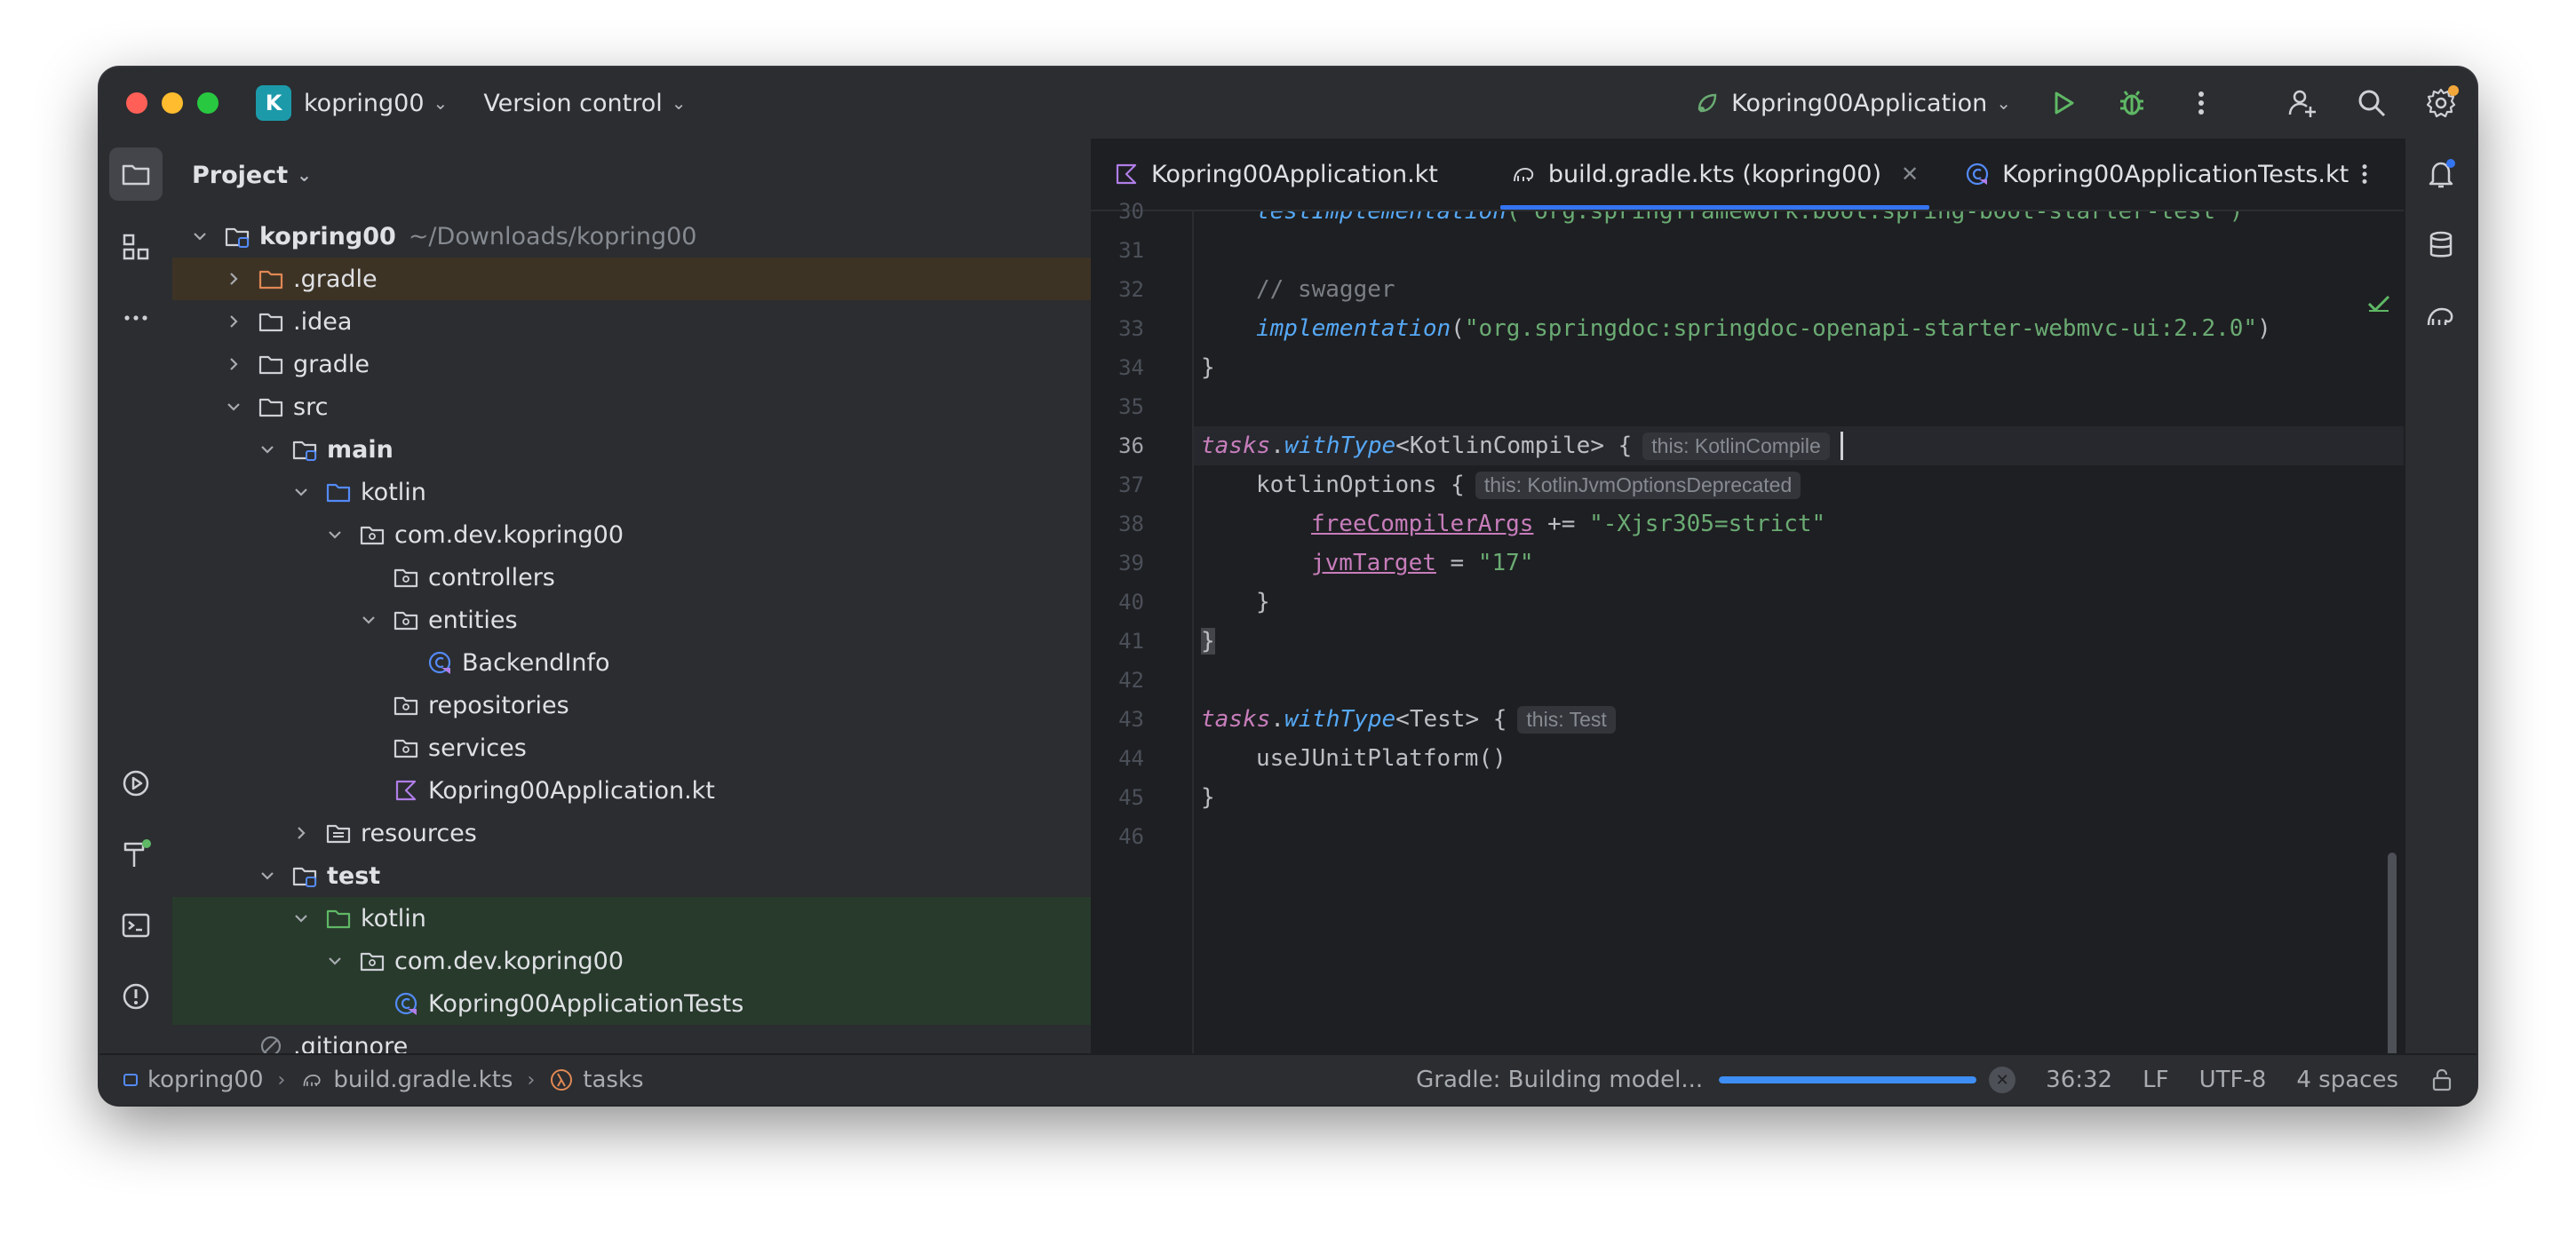  What do you see at coordinates (136, 318) in the screenshot?
I see `more-tools-button` at bounding box center [136, 318].